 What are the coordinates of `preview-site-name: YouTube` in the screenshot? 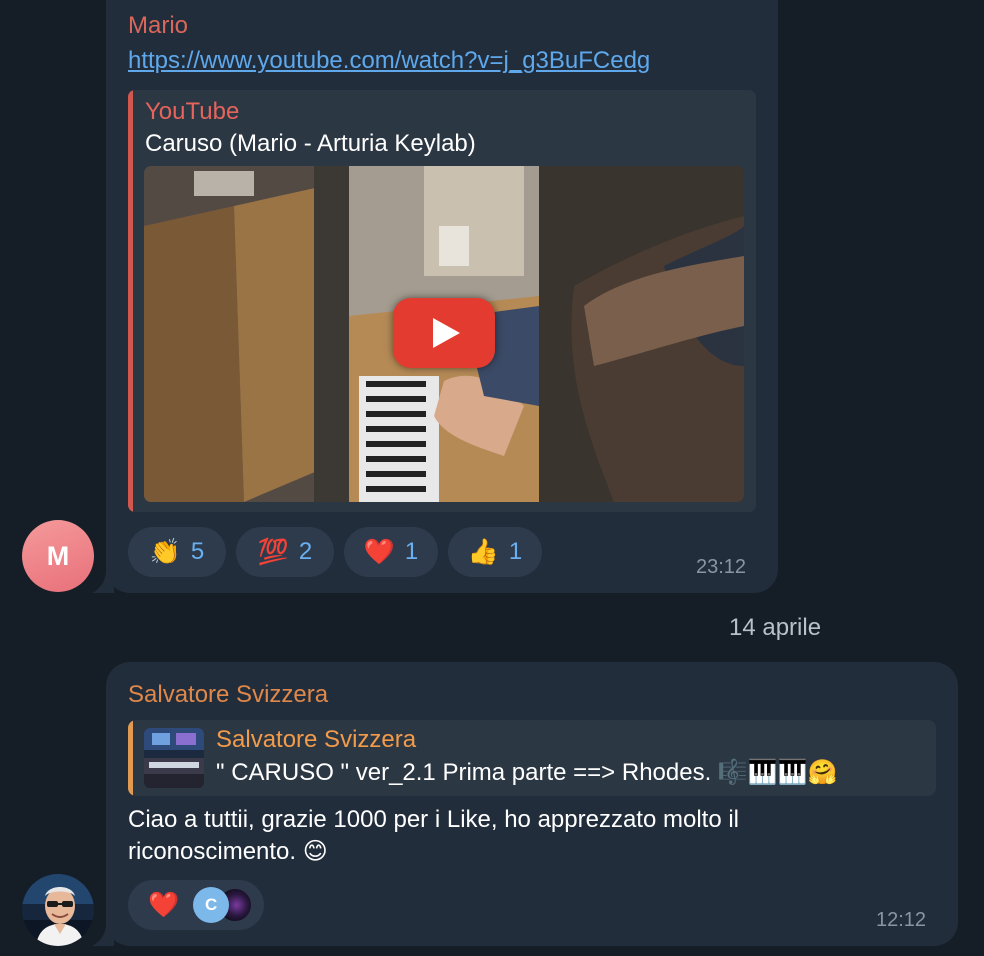 It's located at (192, 111).